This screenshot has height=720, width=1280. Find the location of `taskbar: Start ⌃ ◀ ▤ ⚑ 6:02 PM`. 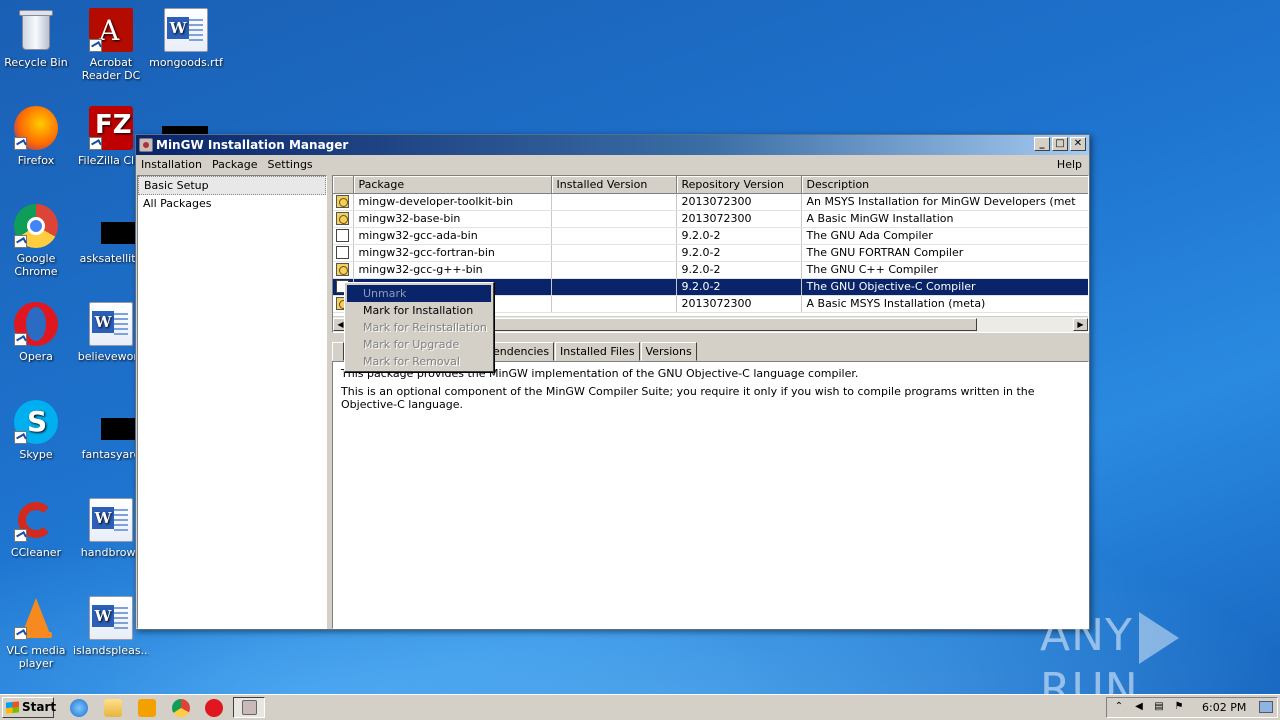

taskbar: Start ⌃ ◀ ▤ ⚑ 6:02 PM is located at coordinates (640, 707).